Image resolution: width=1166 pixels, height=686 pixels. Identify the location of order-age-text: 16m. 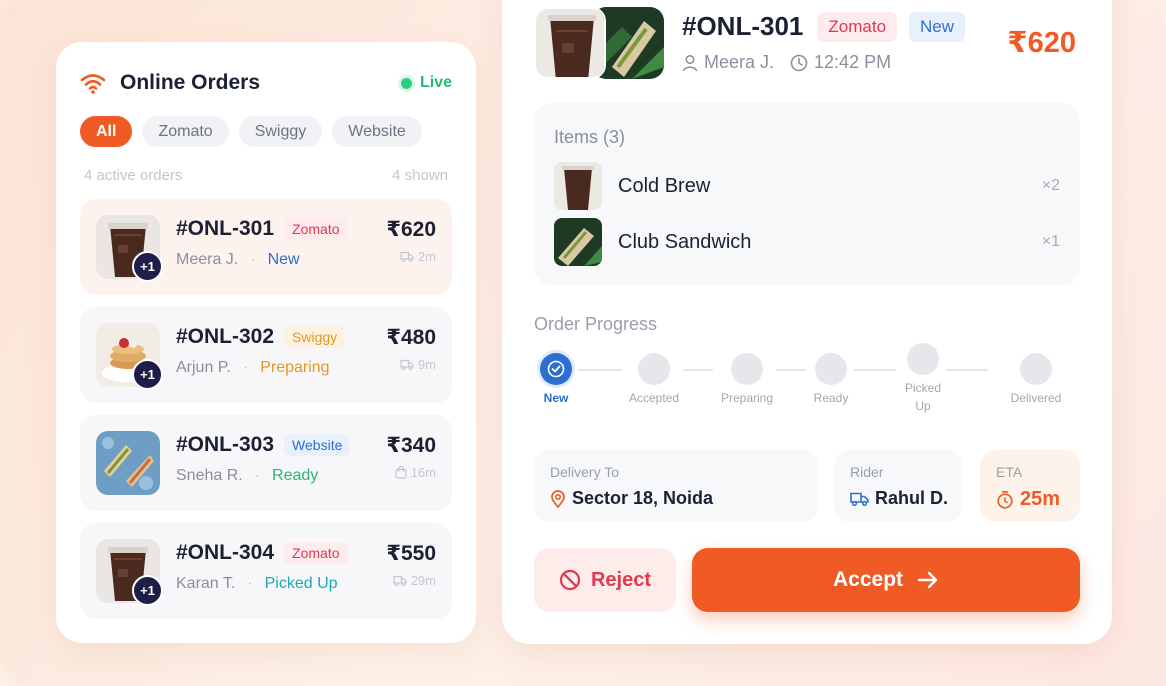
(423, 472).